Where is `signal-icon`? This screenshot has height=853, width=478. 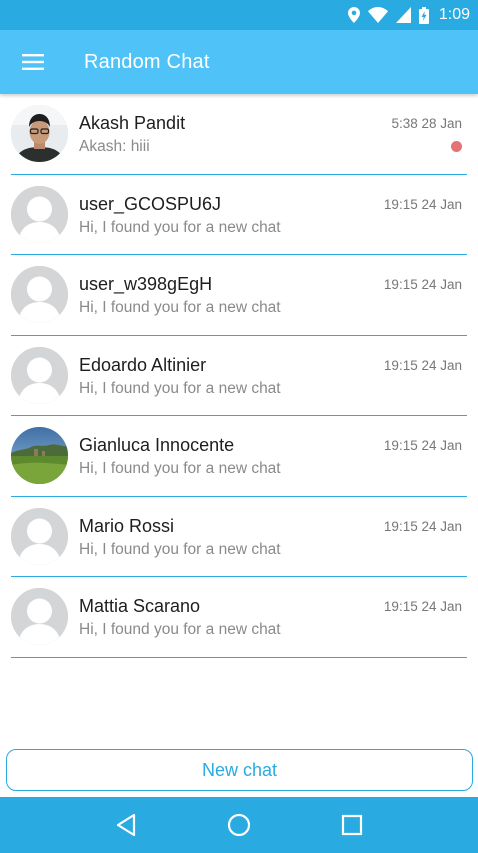
signal-icon is located at coordinates (403, 15).